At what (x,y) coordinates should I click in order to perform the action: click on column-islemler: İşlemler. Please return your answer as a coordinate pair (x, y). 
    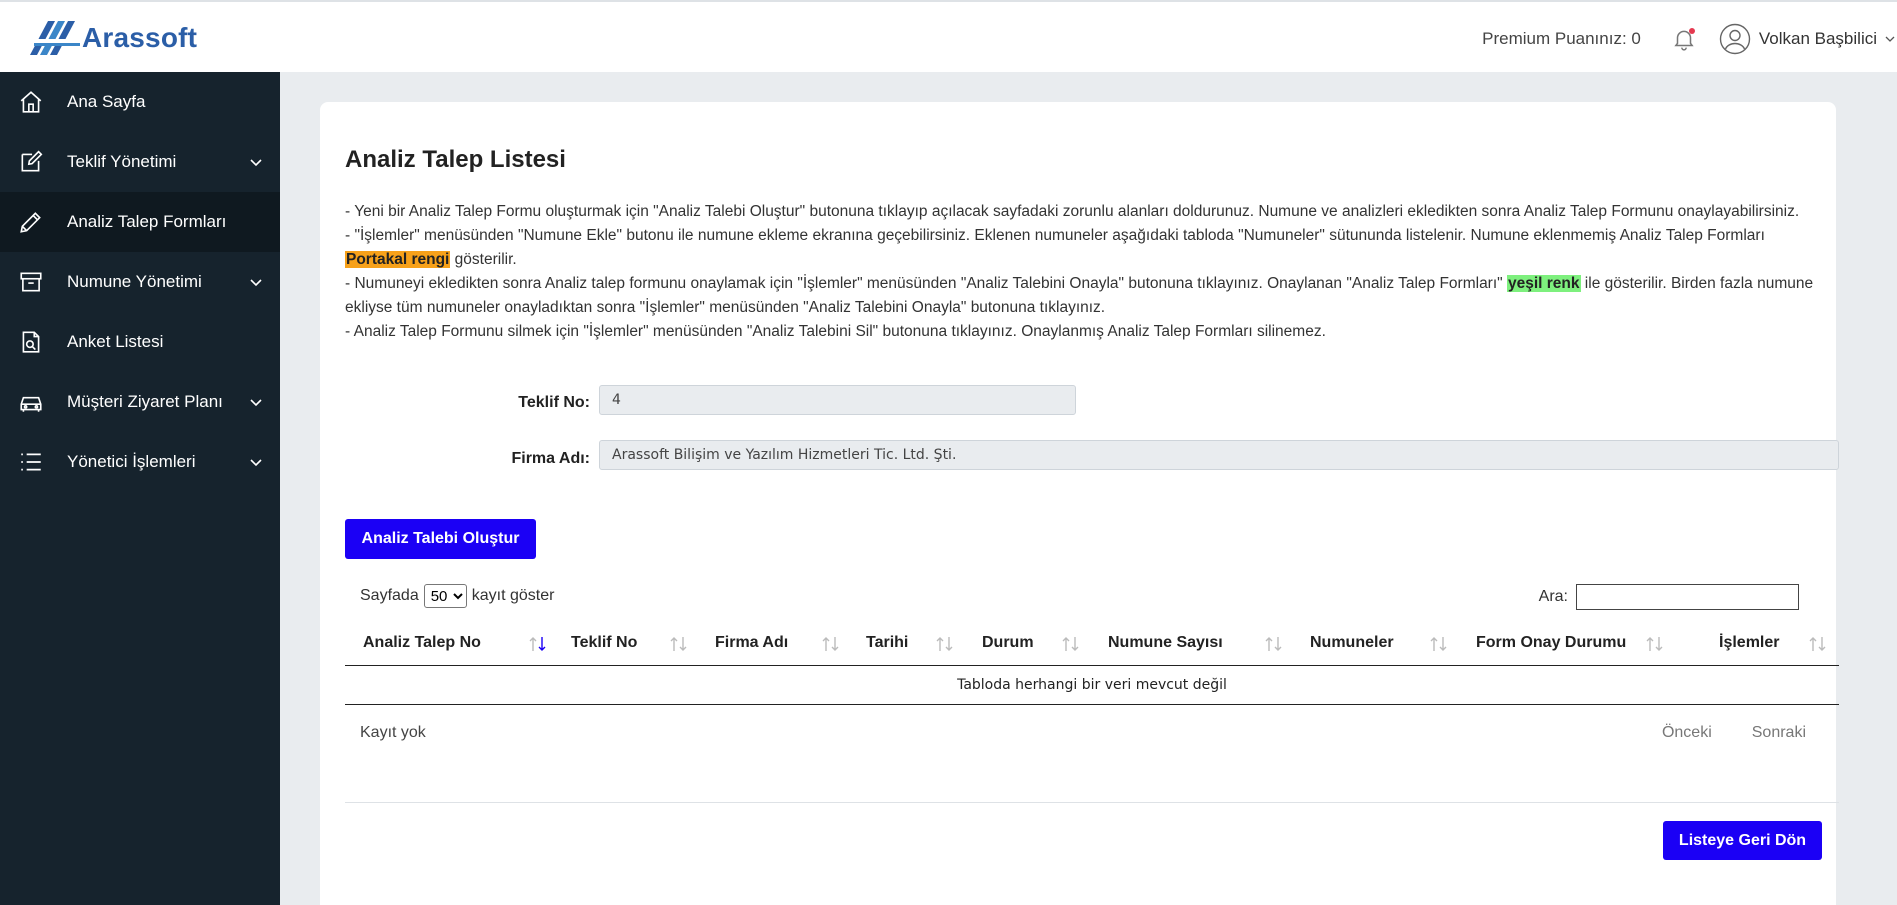
    Looking at the image, I should click on (1749, 643).